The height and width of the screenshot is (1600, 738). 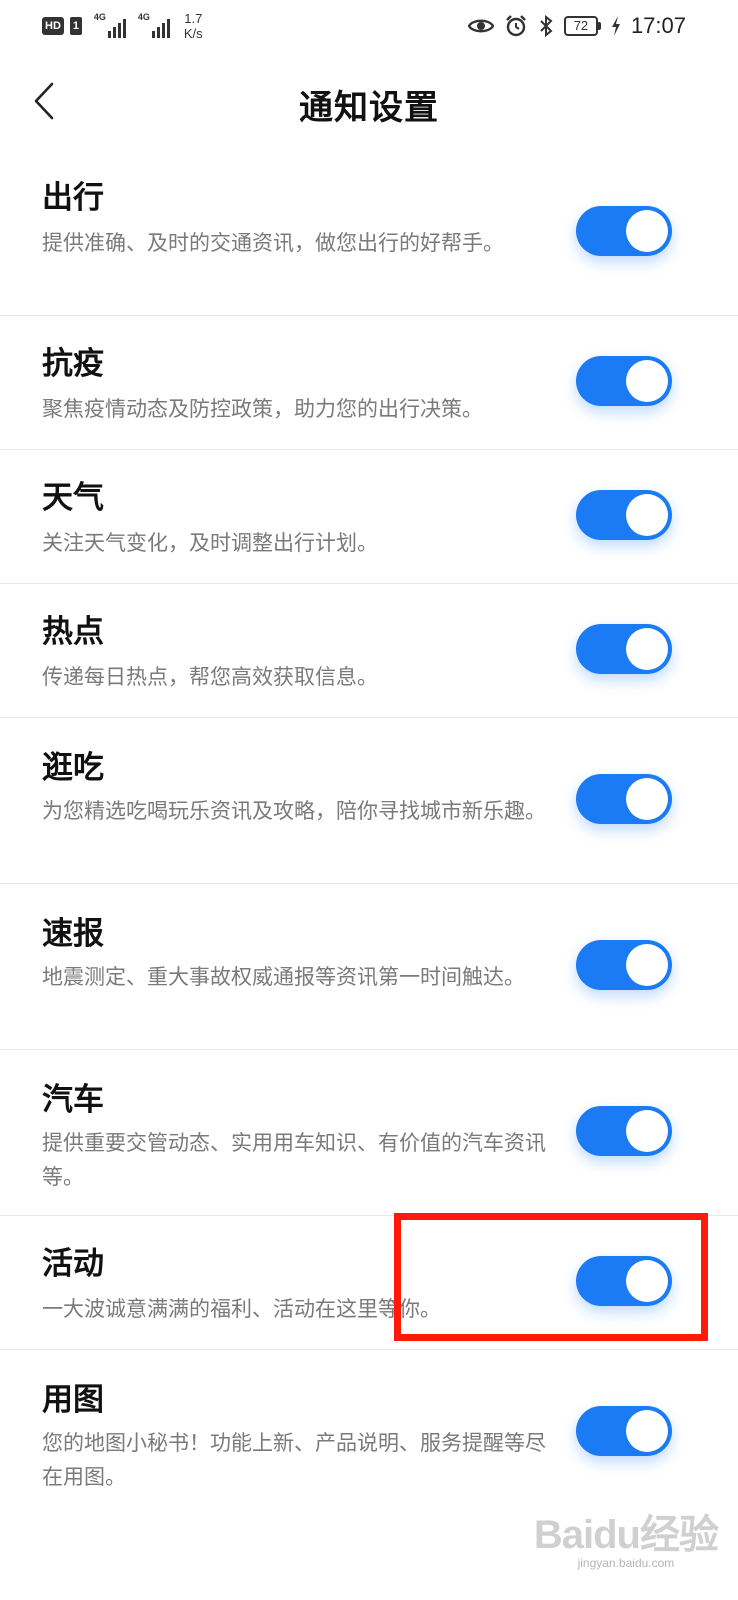 What do you see at coordinates (241, 1309) in the screenshot?
I see `setting-description: 一大波诚意满满的福利、活动在这里等你。` at bounding box center [241, 1309].